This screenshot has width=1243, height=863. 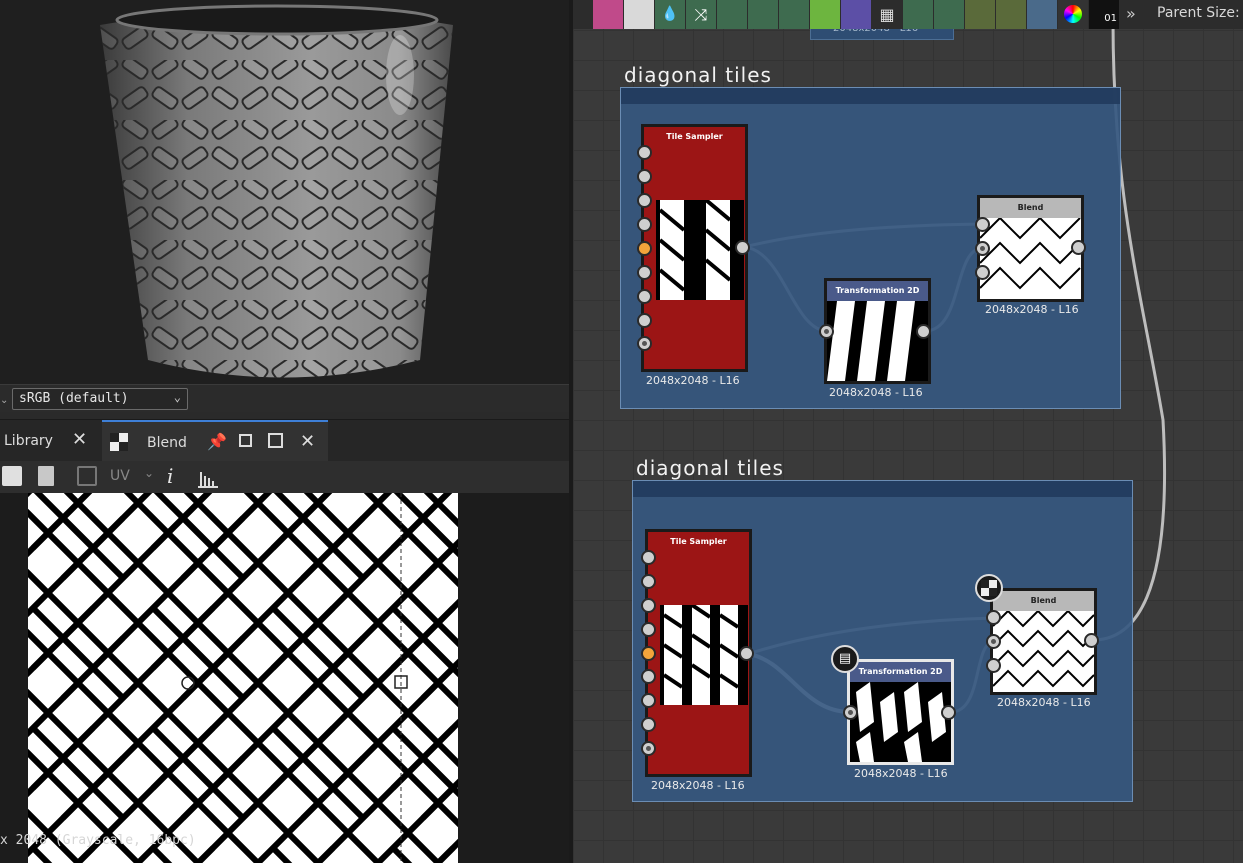 I want to click on uniform-color-icon, so click(x=639, y=14).